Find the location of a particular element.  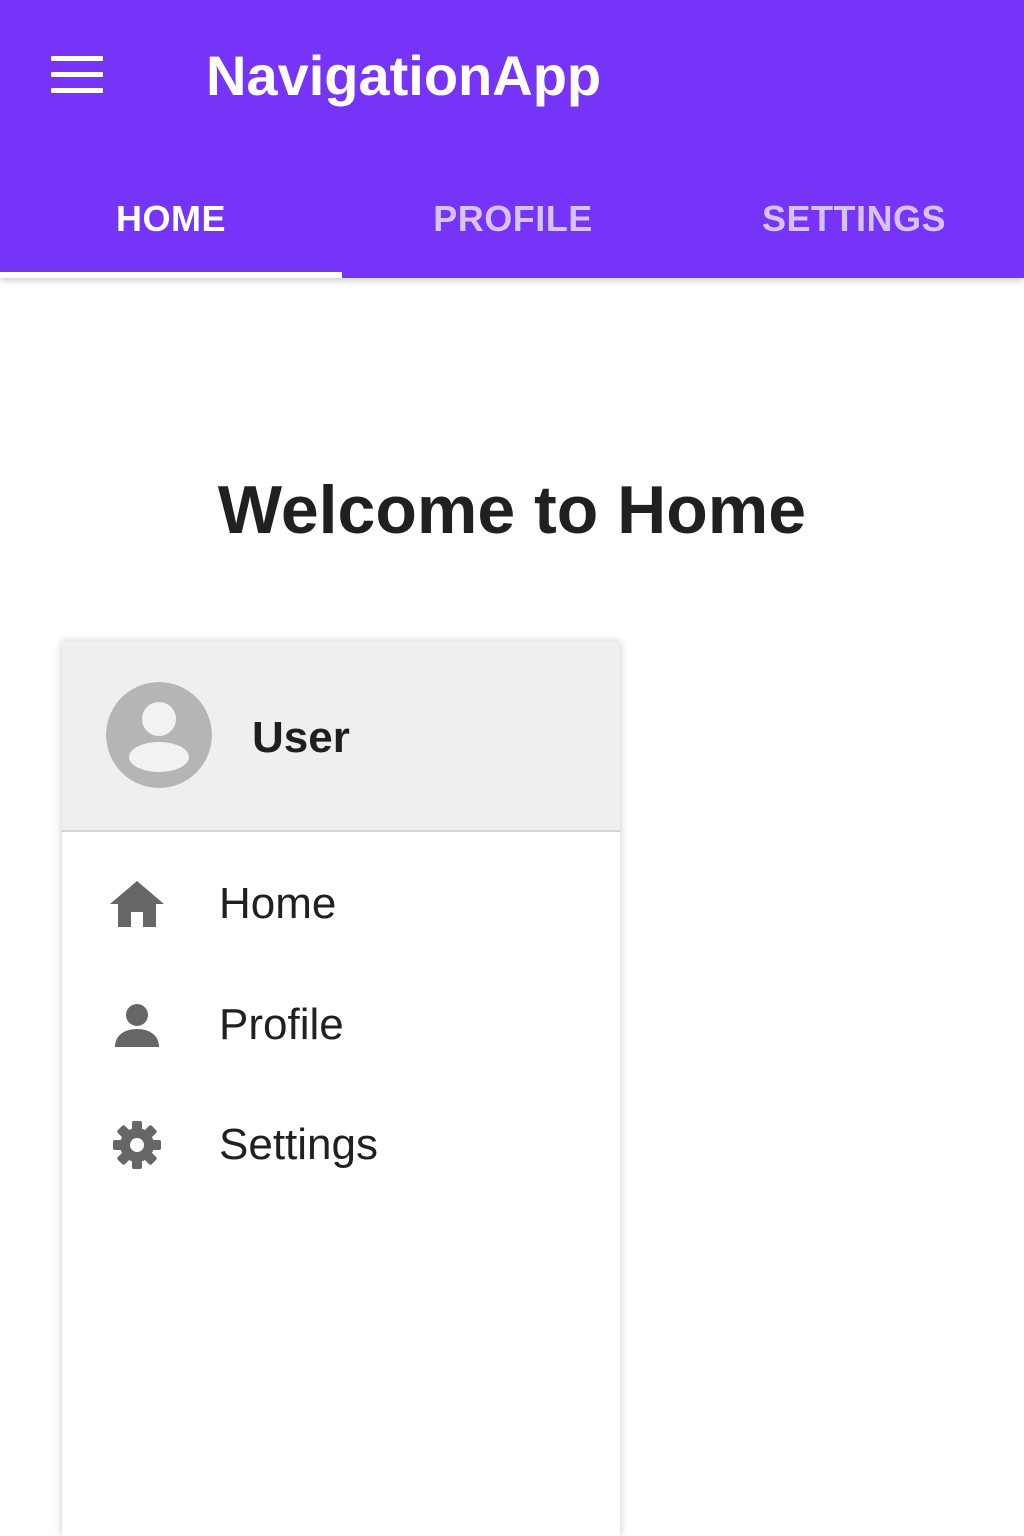

menu-button is located at coordinates (77, 75).